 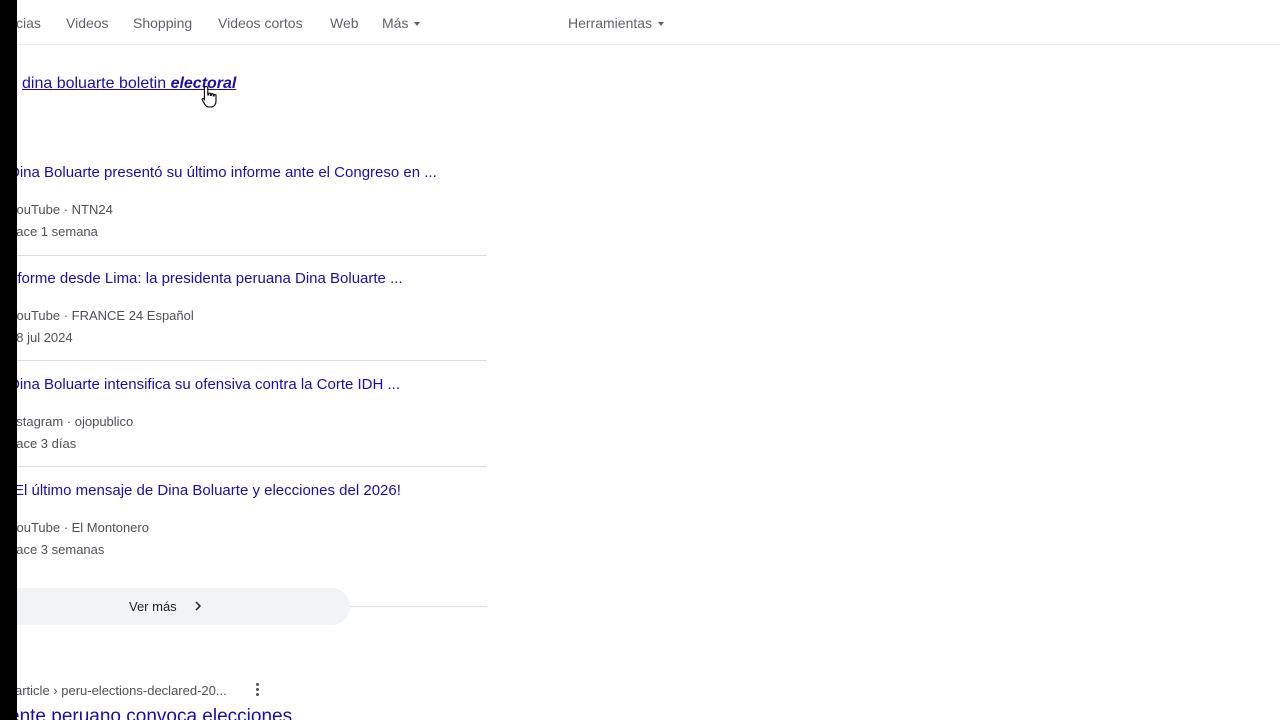 What do you see at coordinates (96, 83) in the screenshot?
I see `suggestion-prefix: dina boluarte boletin` at bounding box center [96, 83].